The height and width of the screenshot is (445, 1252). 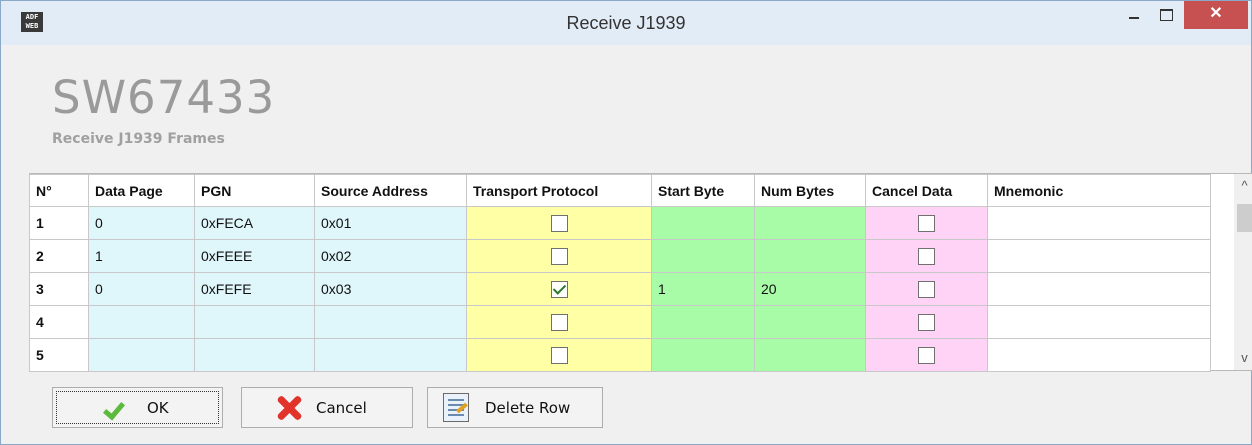 I want to click on close-icon: ✕, so click(x=1216, y=13).